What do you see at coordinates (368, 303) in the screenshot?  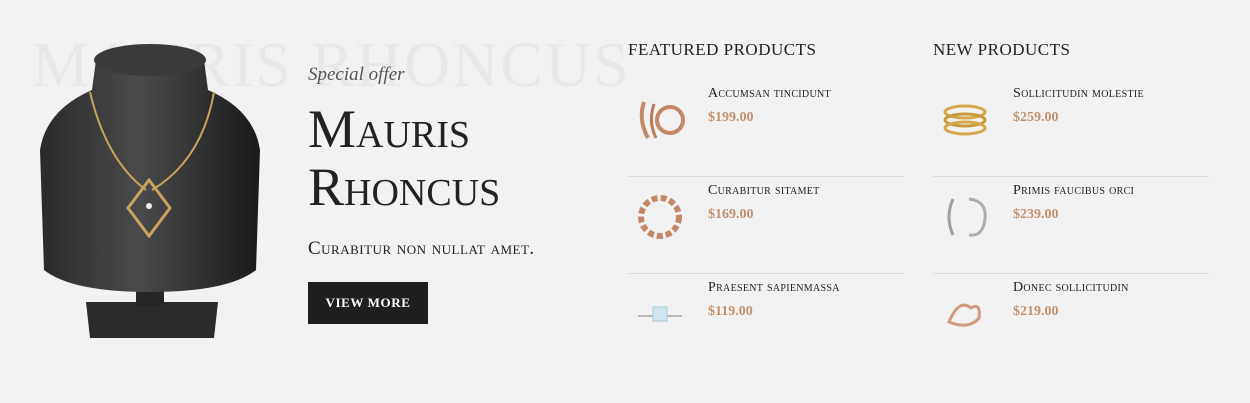 I see `view-more-button: VIEW MORE` at bounding box center [368, 303].